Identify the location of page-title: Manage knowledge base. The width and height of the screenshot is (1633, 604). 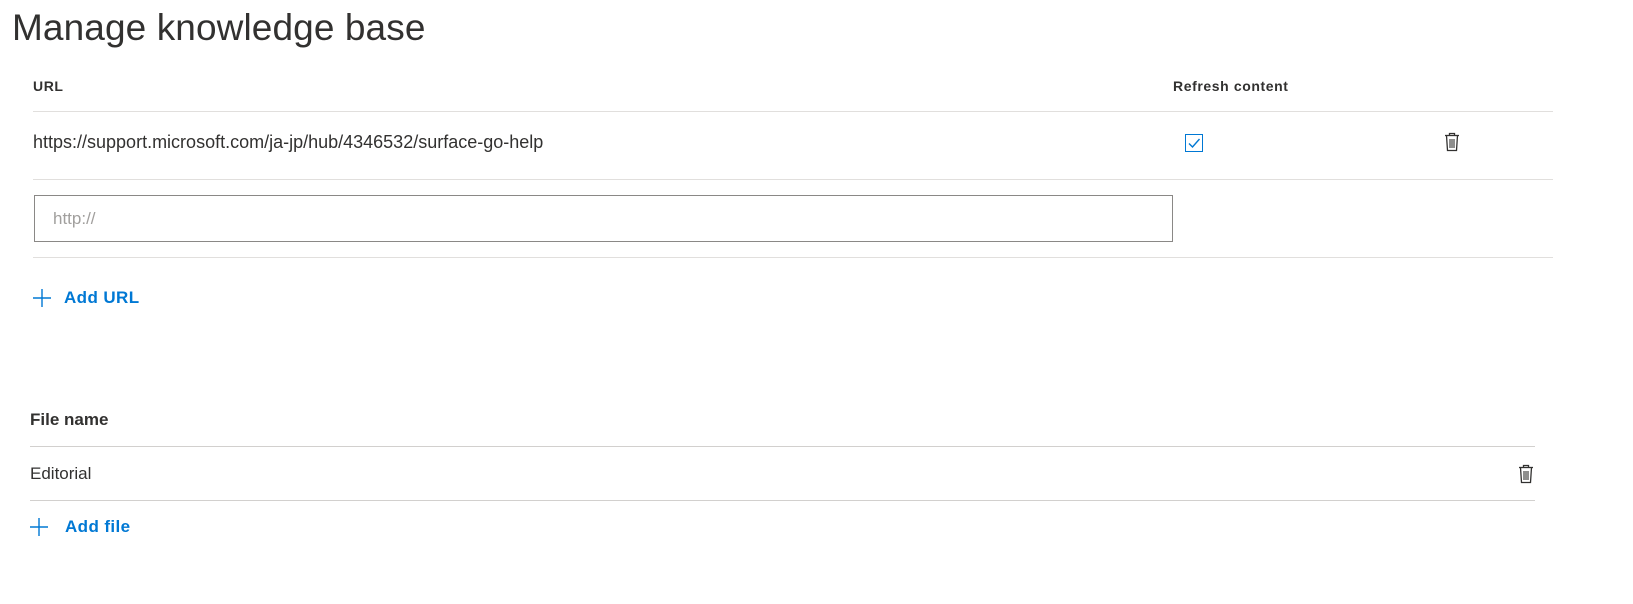
(219, 27).